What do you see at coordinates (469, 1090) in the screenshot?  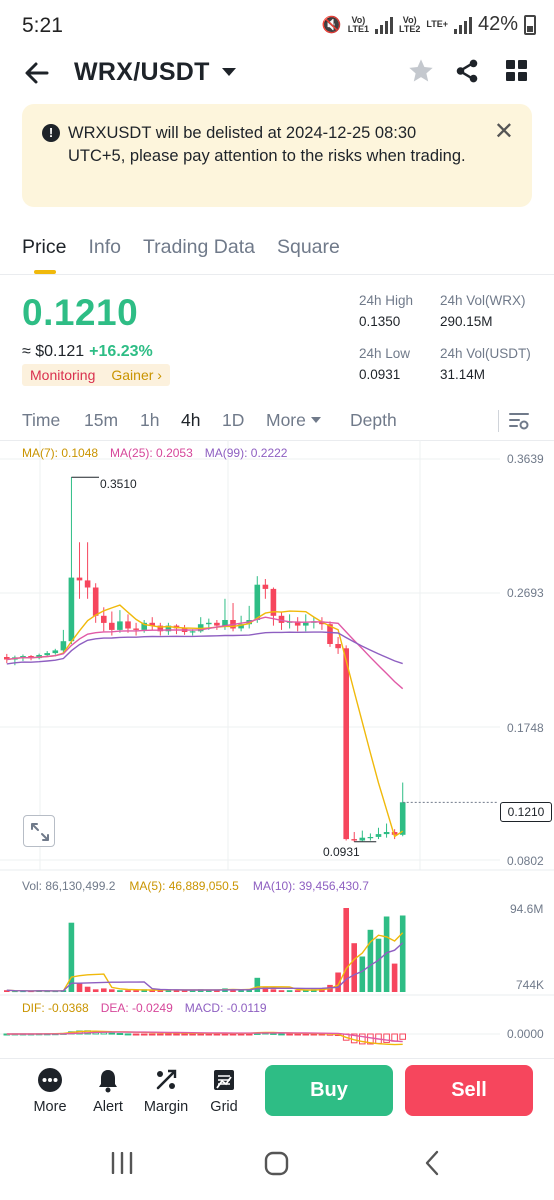 I see `sell-button: Sell` at bounding box center [469, 1090].